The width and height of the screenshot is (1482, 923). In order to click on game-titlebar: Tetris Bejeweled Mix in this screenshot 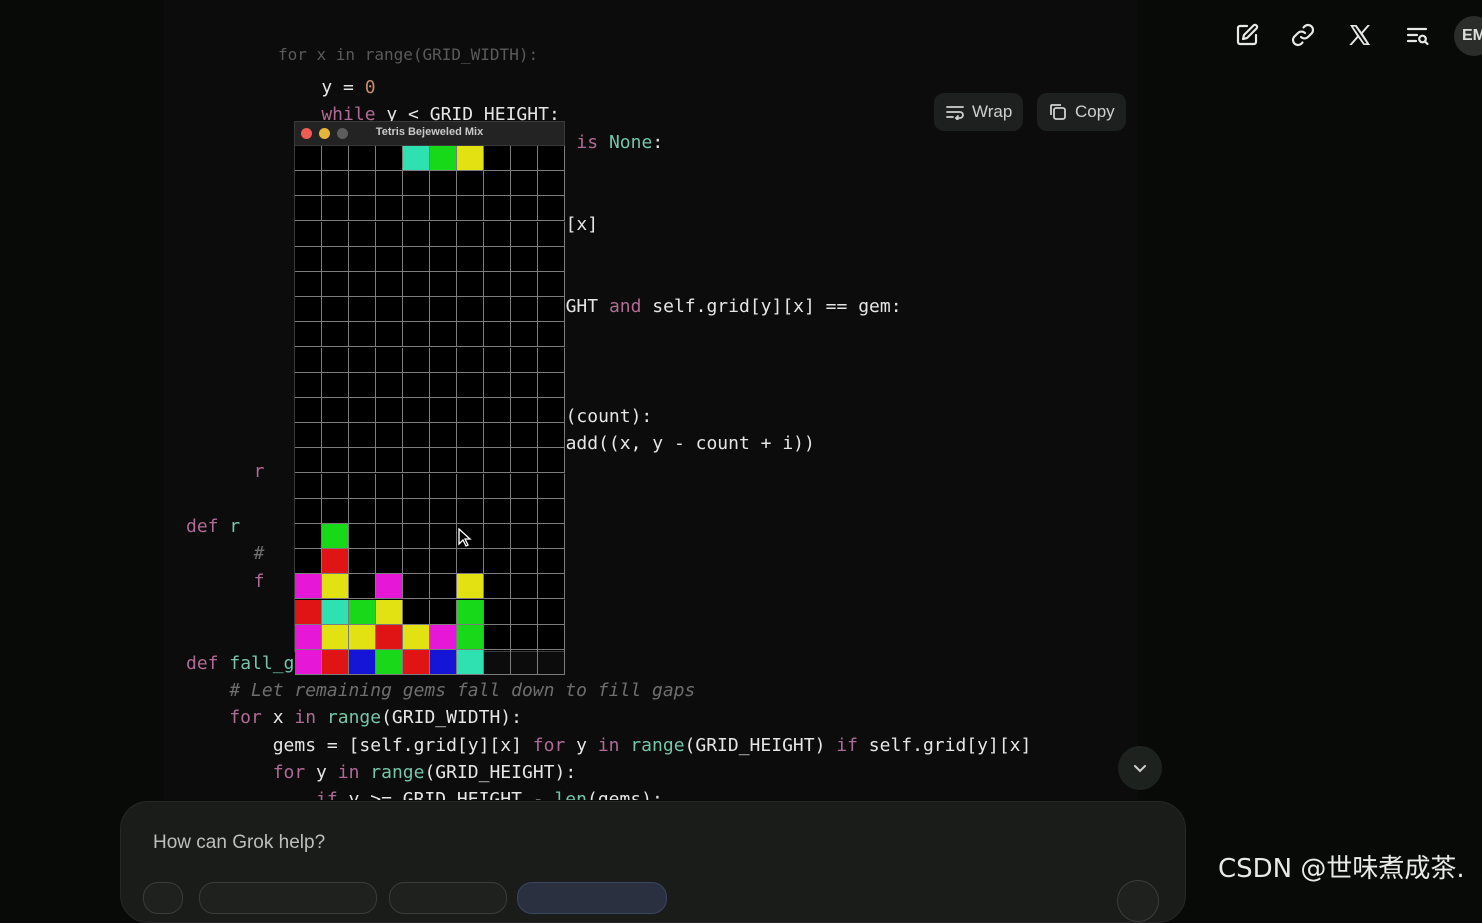, I will do `click(429, 134)`.